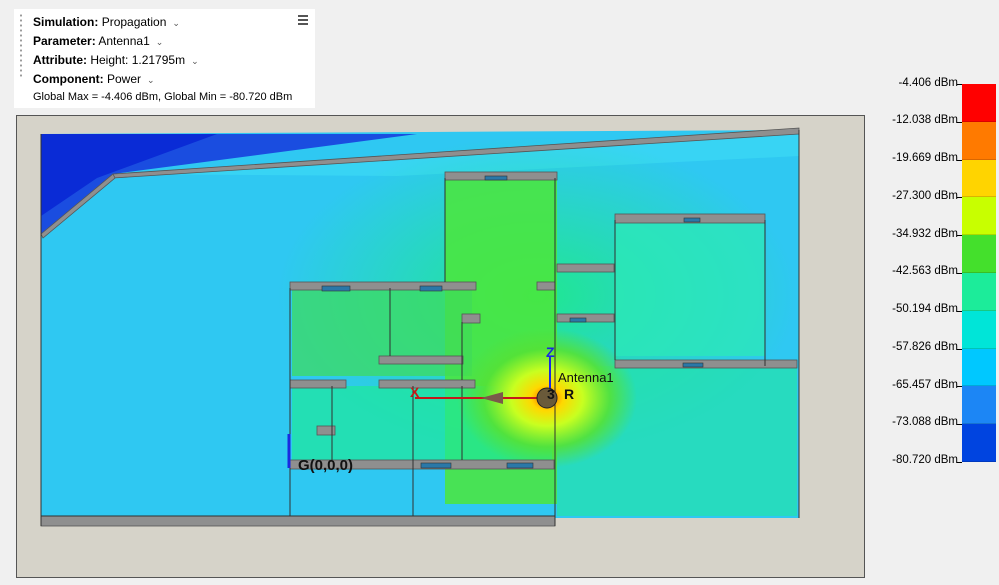  What do you see at coordinates (551, 394) in the screenshot?
I see `axis-3-label: 3` at bounding box center [551, 394].